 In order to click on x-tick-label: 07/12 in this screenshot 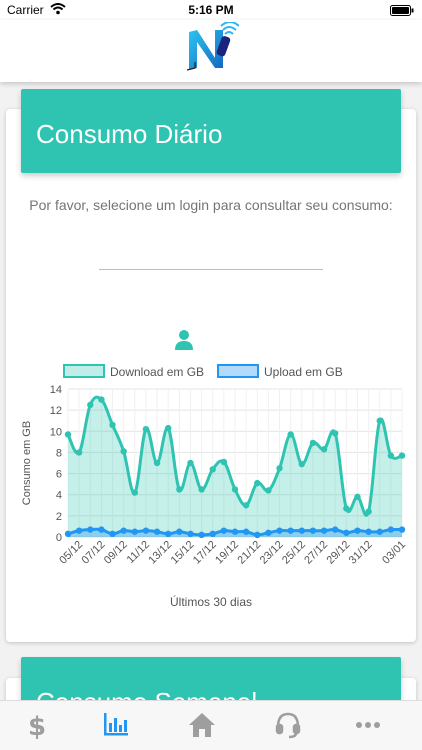, I will do `click(94, 553)`.